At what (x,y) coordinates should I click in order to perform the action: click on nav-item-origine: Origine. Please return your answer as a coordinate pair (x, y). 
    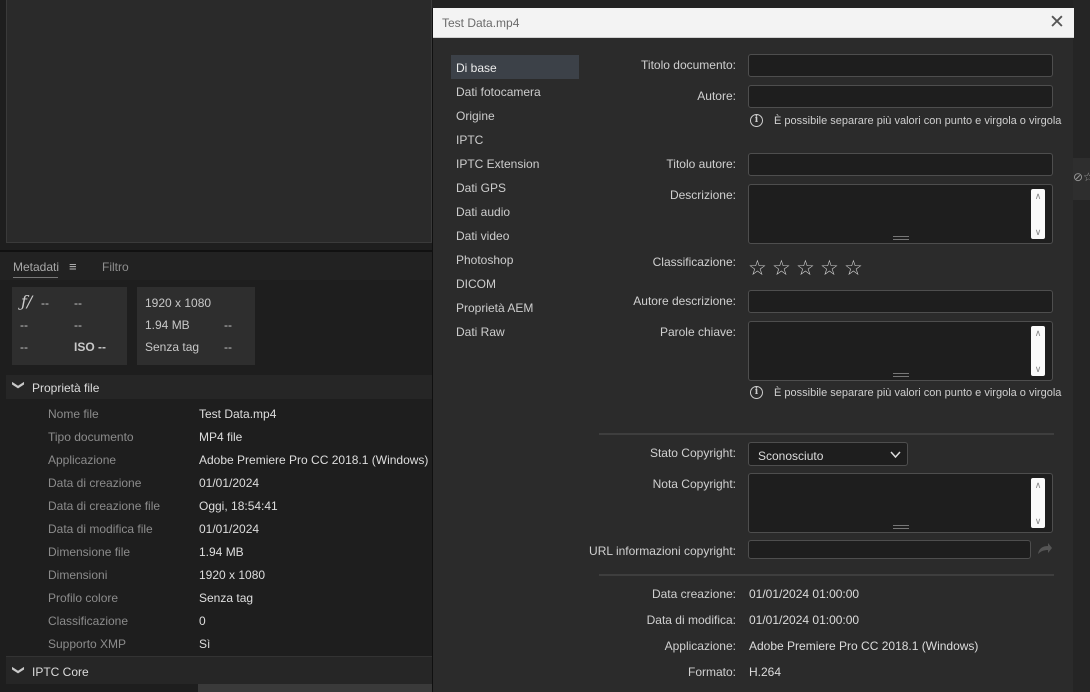
    Looking at the image, I should click on (515, 115).